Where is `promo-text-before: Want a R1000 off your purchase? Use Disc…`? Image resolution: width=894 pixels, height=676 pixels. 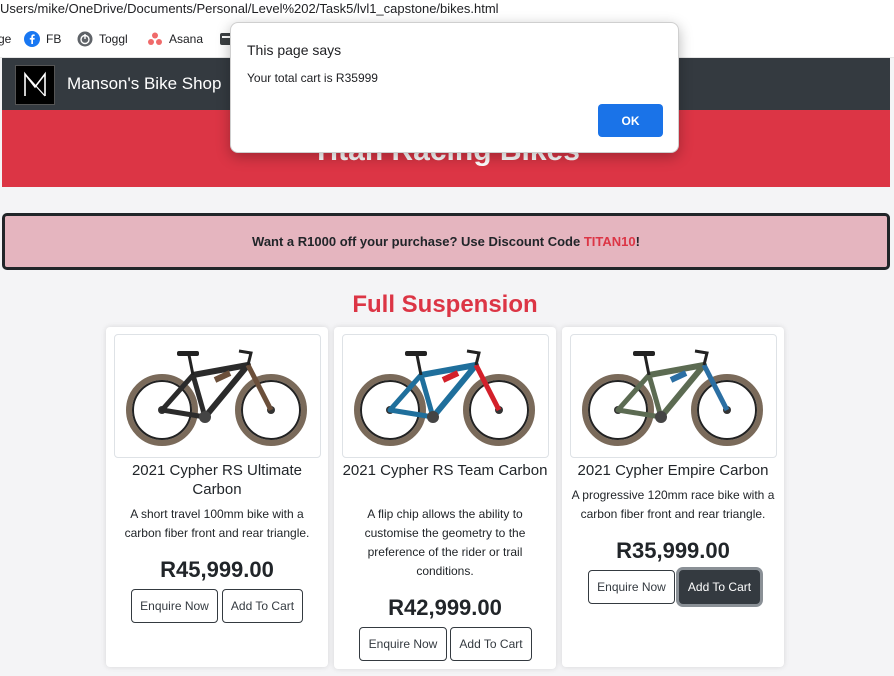
promo-text-before: Want a R1000 off your purchase? Use Disc… is located at coordinates (418, 241).